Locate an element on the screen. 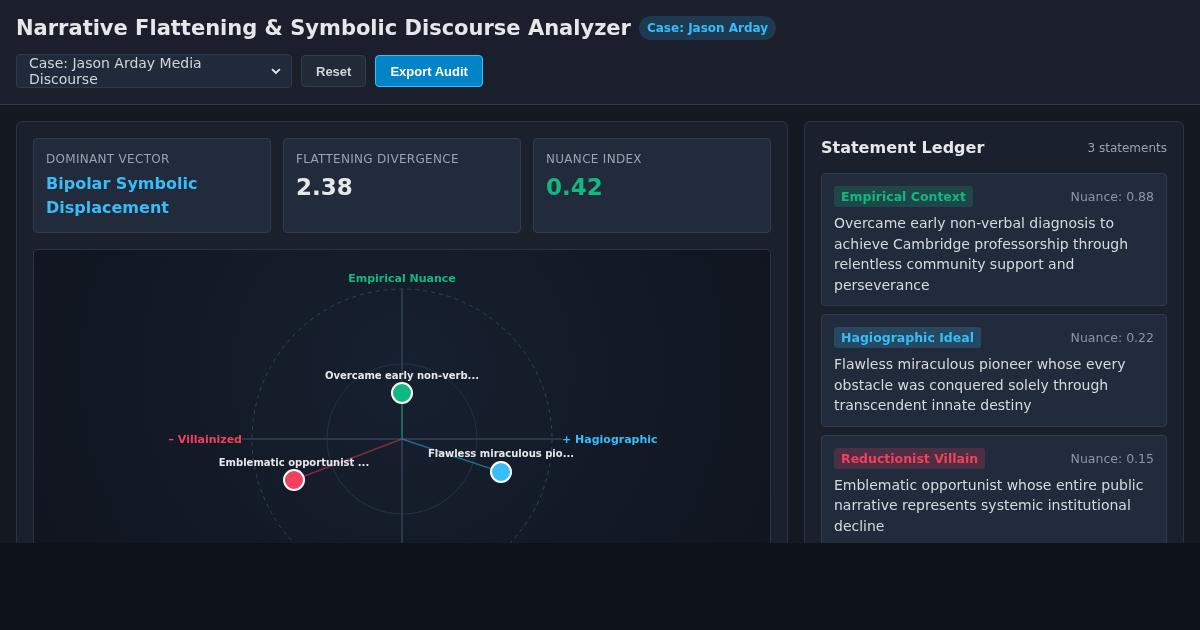 The image size is (1200, 630). nuance-score: Nuance: 0.88 is located at coordinates (1112, 196).